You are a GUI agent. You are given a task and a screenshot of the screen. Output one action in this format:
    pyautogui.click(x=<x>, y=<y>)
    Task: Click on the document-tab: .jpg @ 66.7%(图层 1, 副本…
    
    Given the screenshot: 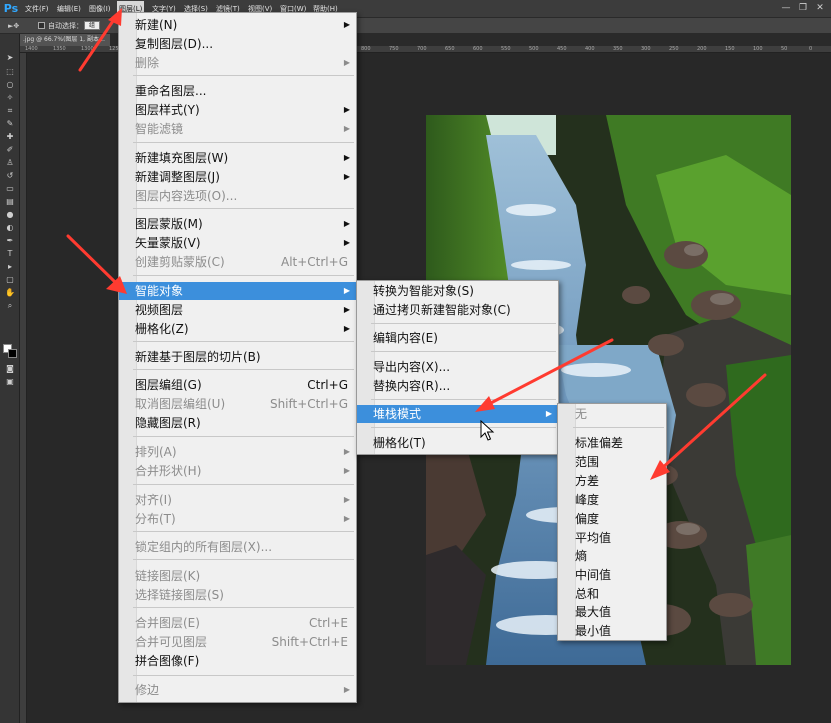 What is the action you would take?
    pyautogui.click(x=65, y=40)
    